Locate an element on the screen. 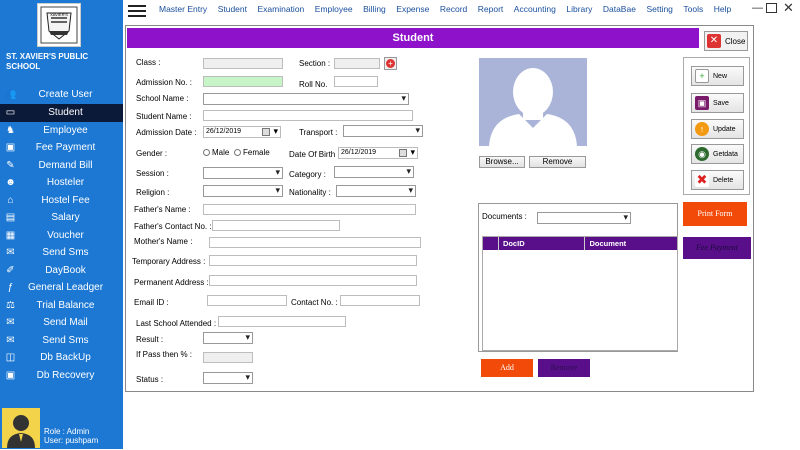 This screenshot has width=800, height=450. religion-select is located at coordinates (243, 191).